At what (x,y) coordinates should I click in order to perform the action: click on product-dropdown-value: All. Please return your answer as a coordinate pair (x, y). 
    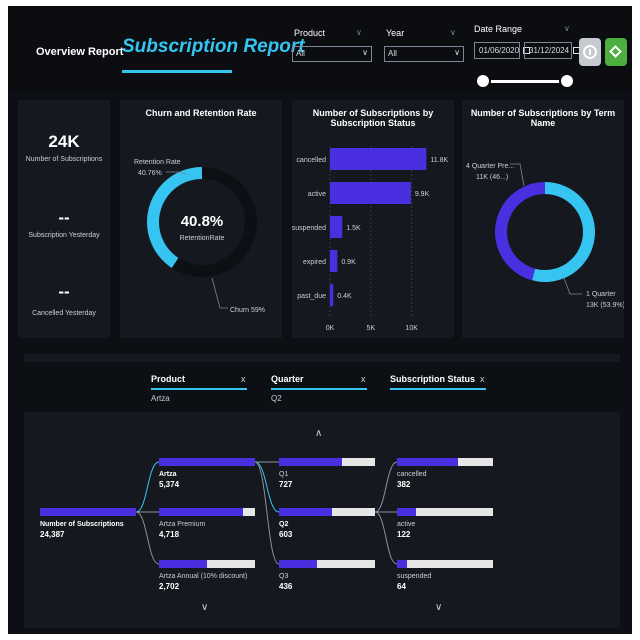
    Looking at the image, I should click on (300, 53).